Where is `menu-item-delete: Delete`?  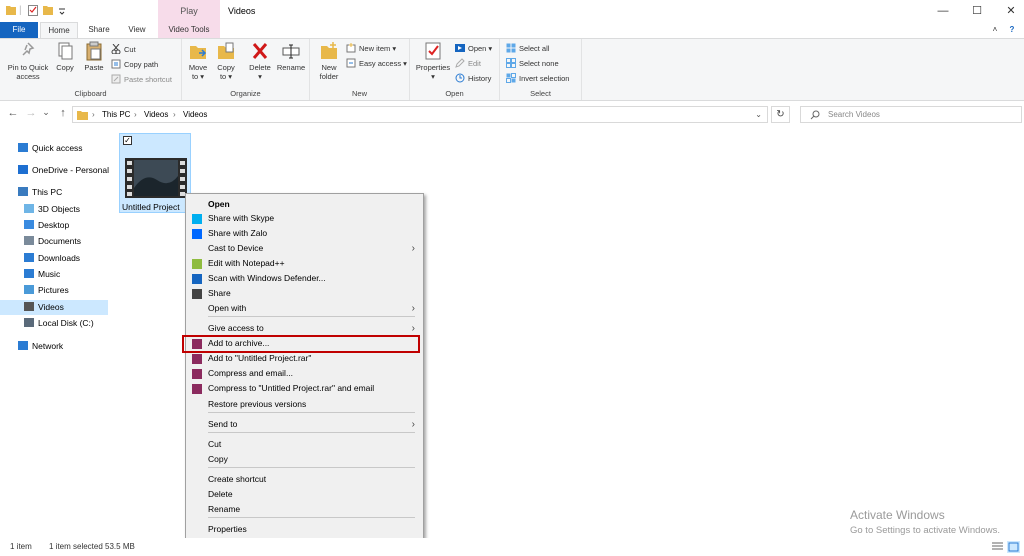 menu-item-delete: Delete is located at coordinates (304, 494).